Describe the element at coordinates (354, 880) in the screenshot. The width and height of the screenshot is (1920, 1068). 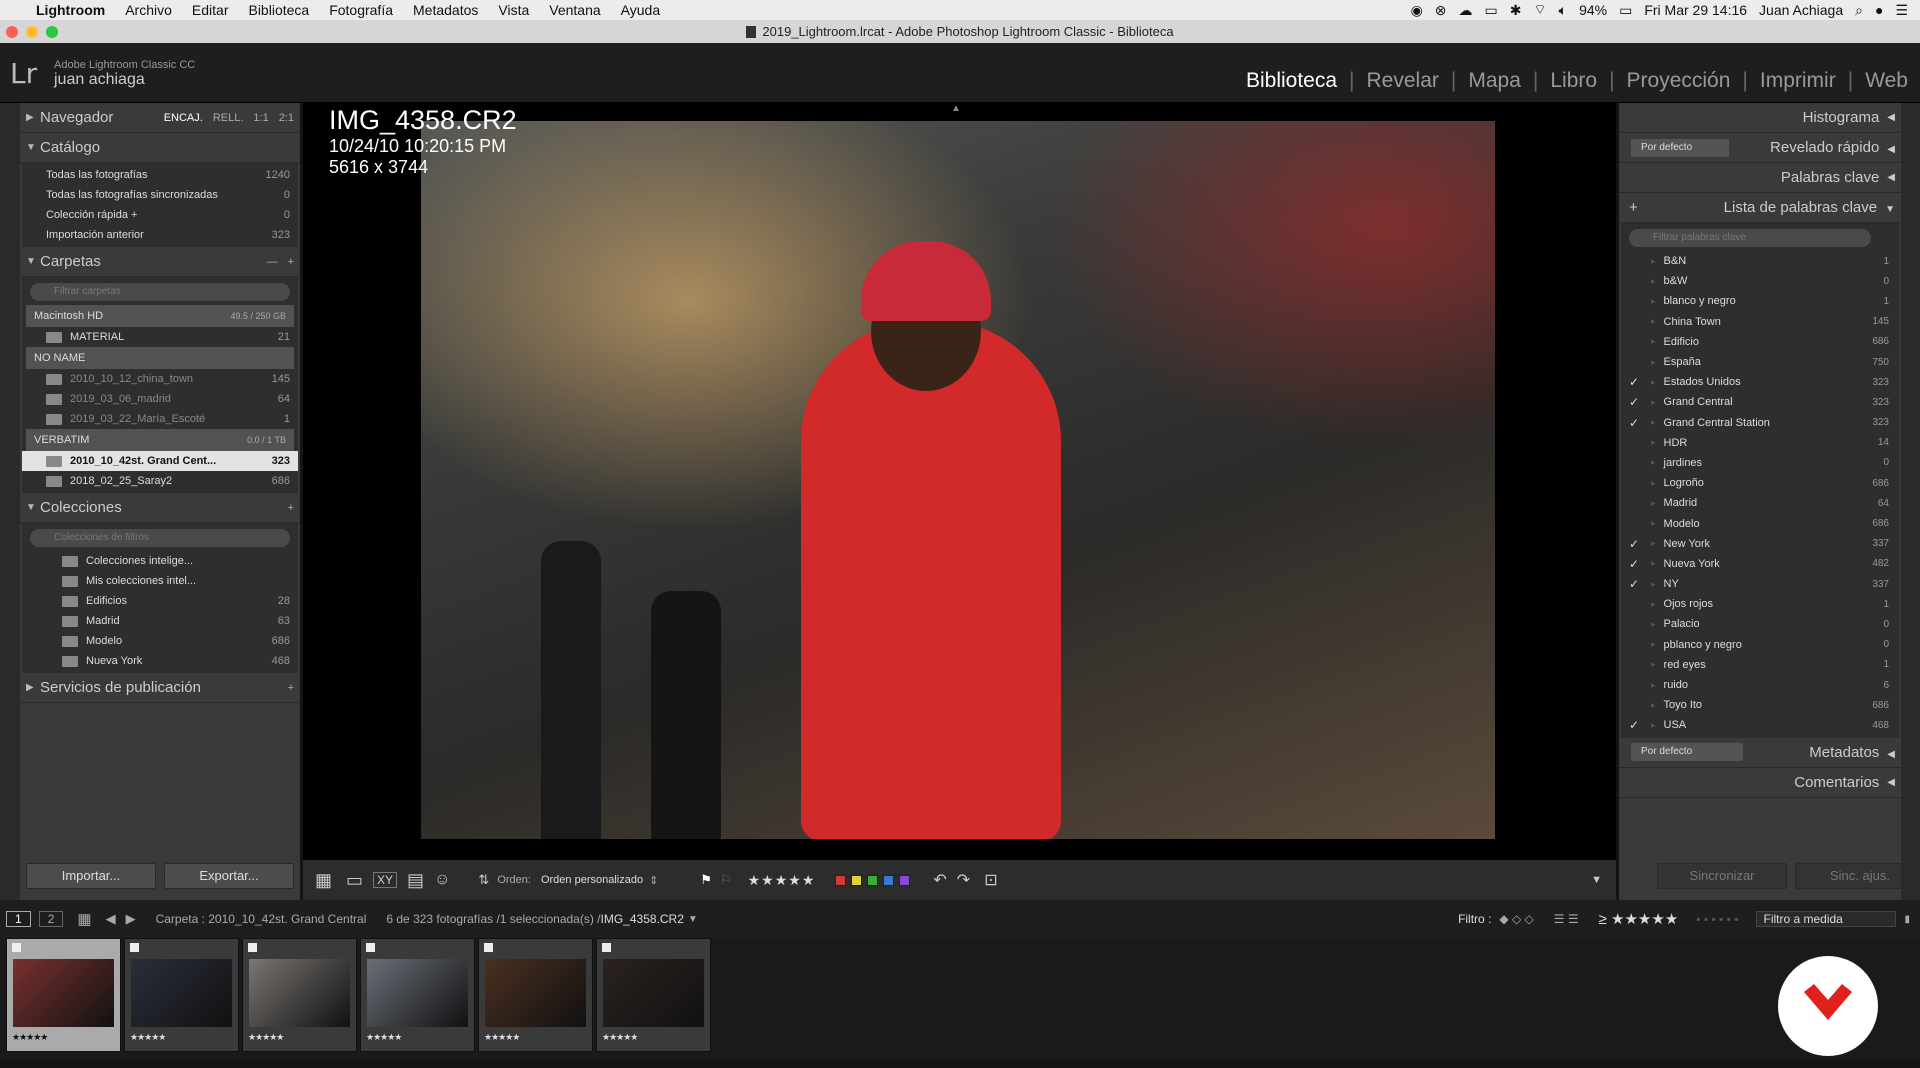
I see `loupe-view-icon: ▭` at that location.